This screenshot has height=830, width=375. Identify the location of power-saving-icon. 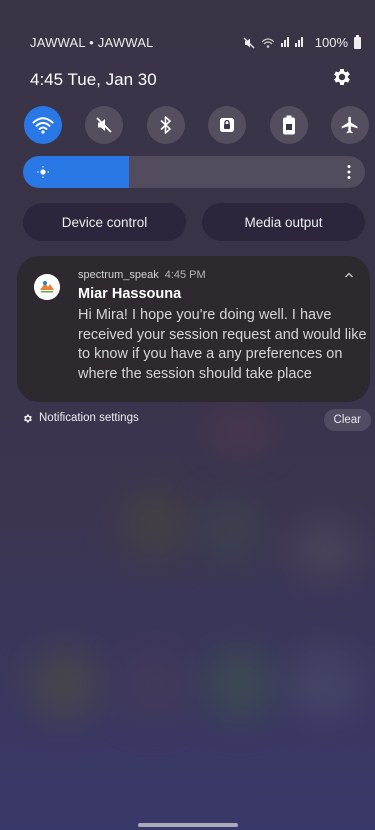
(288, 125).